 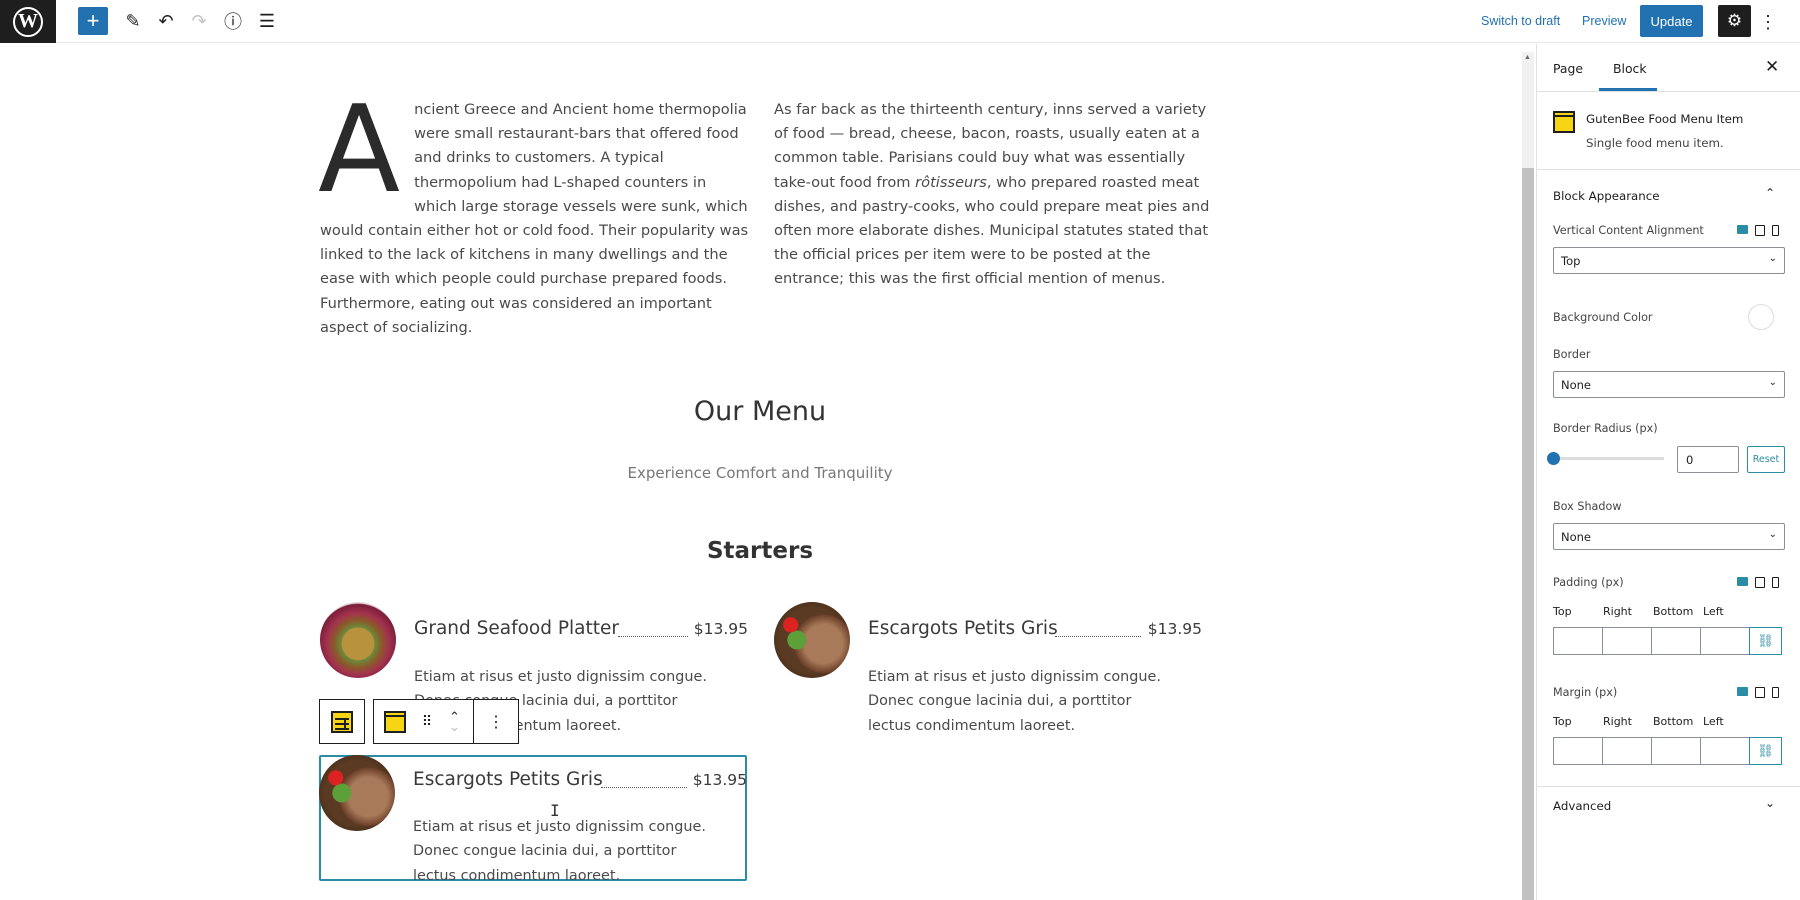 I want to click on panel-title-advanced: Advanced, so click(x=1582, y=806).